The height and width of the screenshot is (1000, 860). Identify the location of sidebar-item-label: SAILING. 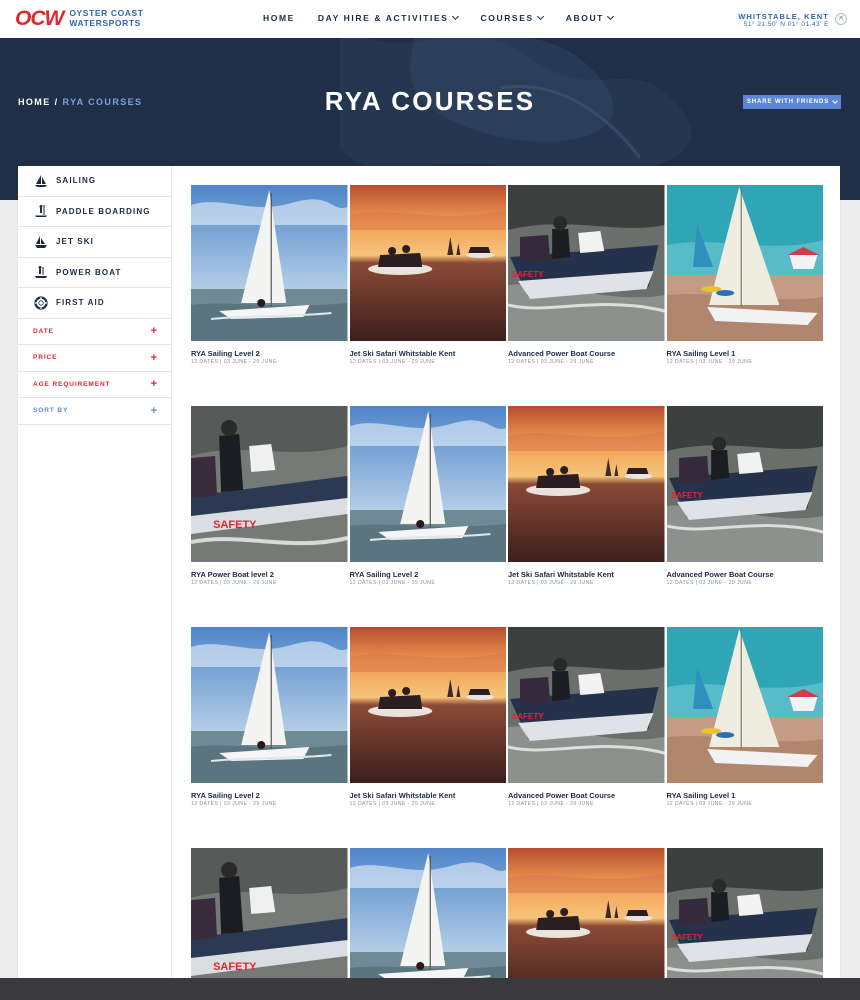
(76, 181).